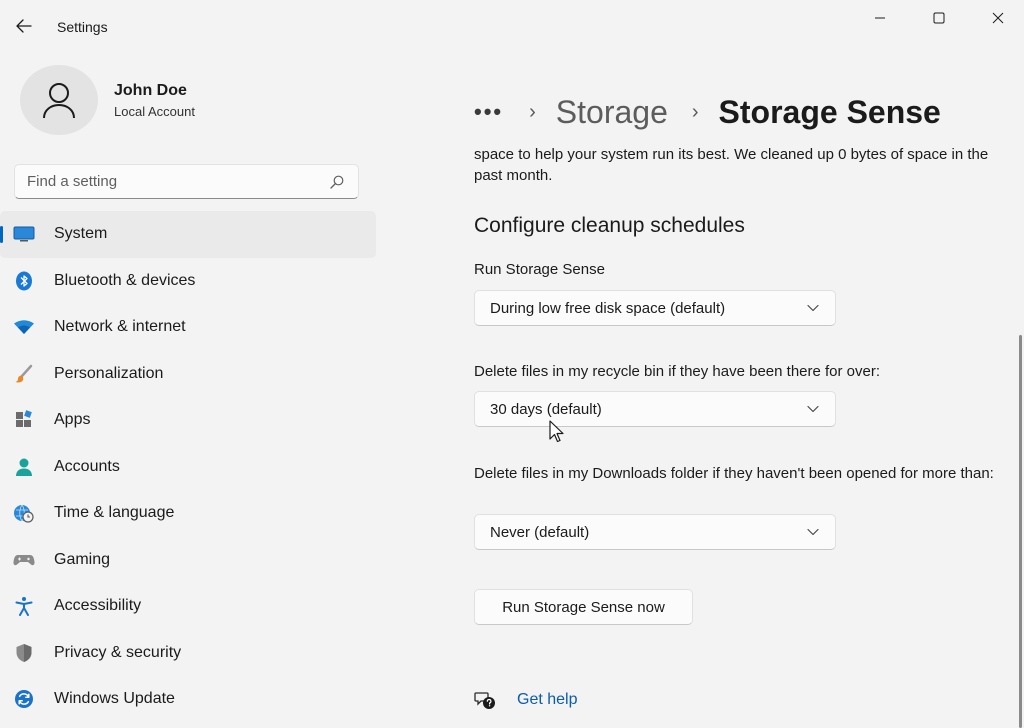 The height and width of the screenshot is (728, 1024). I want to click on search-input, so click(177, 181).